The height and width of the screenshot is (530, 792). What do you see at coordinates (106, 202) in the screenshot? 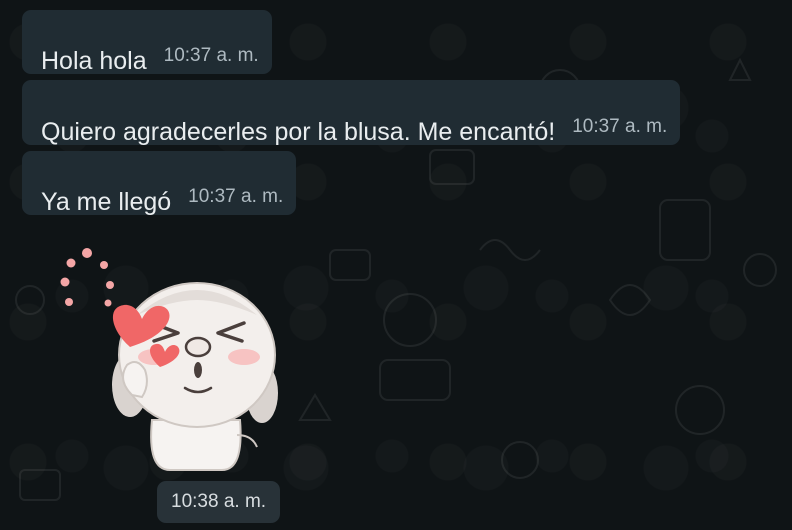
I see `message-text: Ya me llegó` at bounding box center [106, 202].